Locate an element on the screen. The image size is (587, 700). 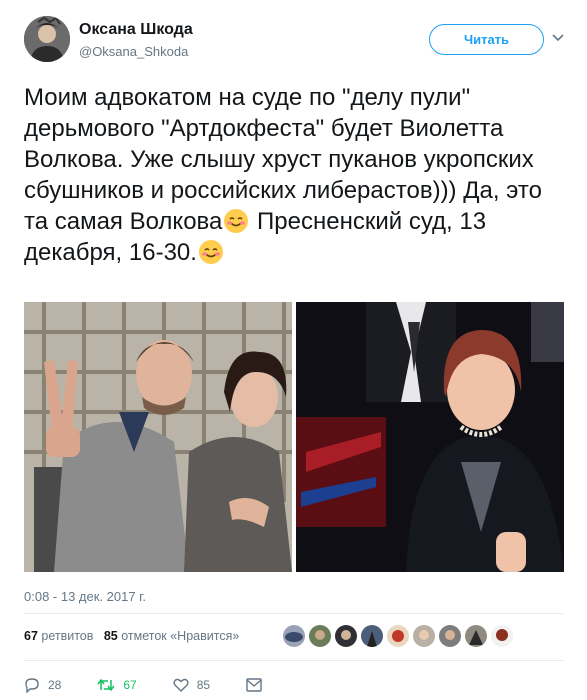
tweet-header: Оксана Шкода @Oksana_Shkoda Читать is located at coordinates (296, 44).